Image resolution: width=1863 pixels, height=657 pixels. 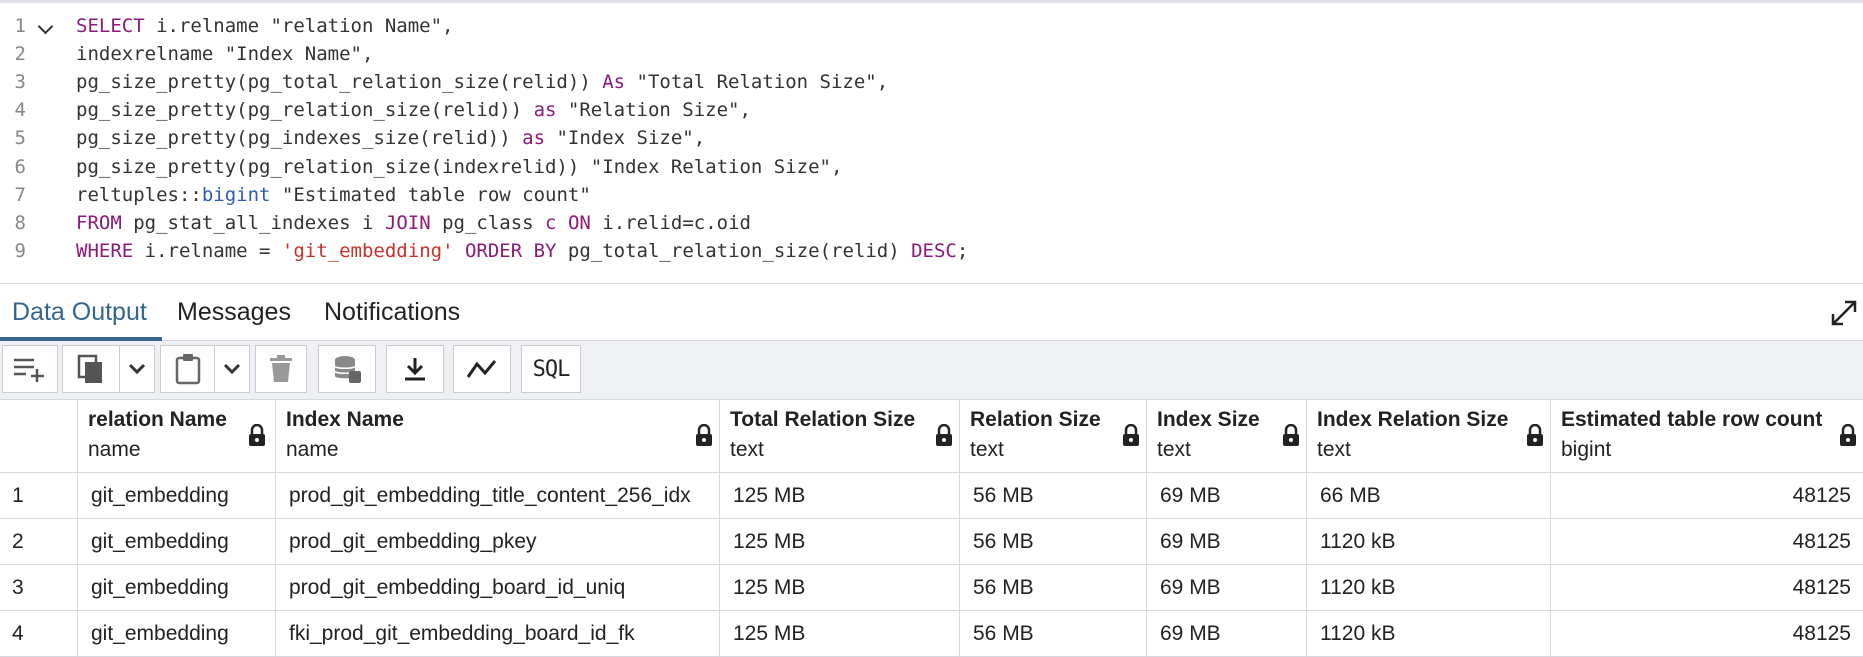 What do you see at coordinates (1586, 449) in the screenshot?
I see `column-type: bigint` at bounding box center [1586, 449].